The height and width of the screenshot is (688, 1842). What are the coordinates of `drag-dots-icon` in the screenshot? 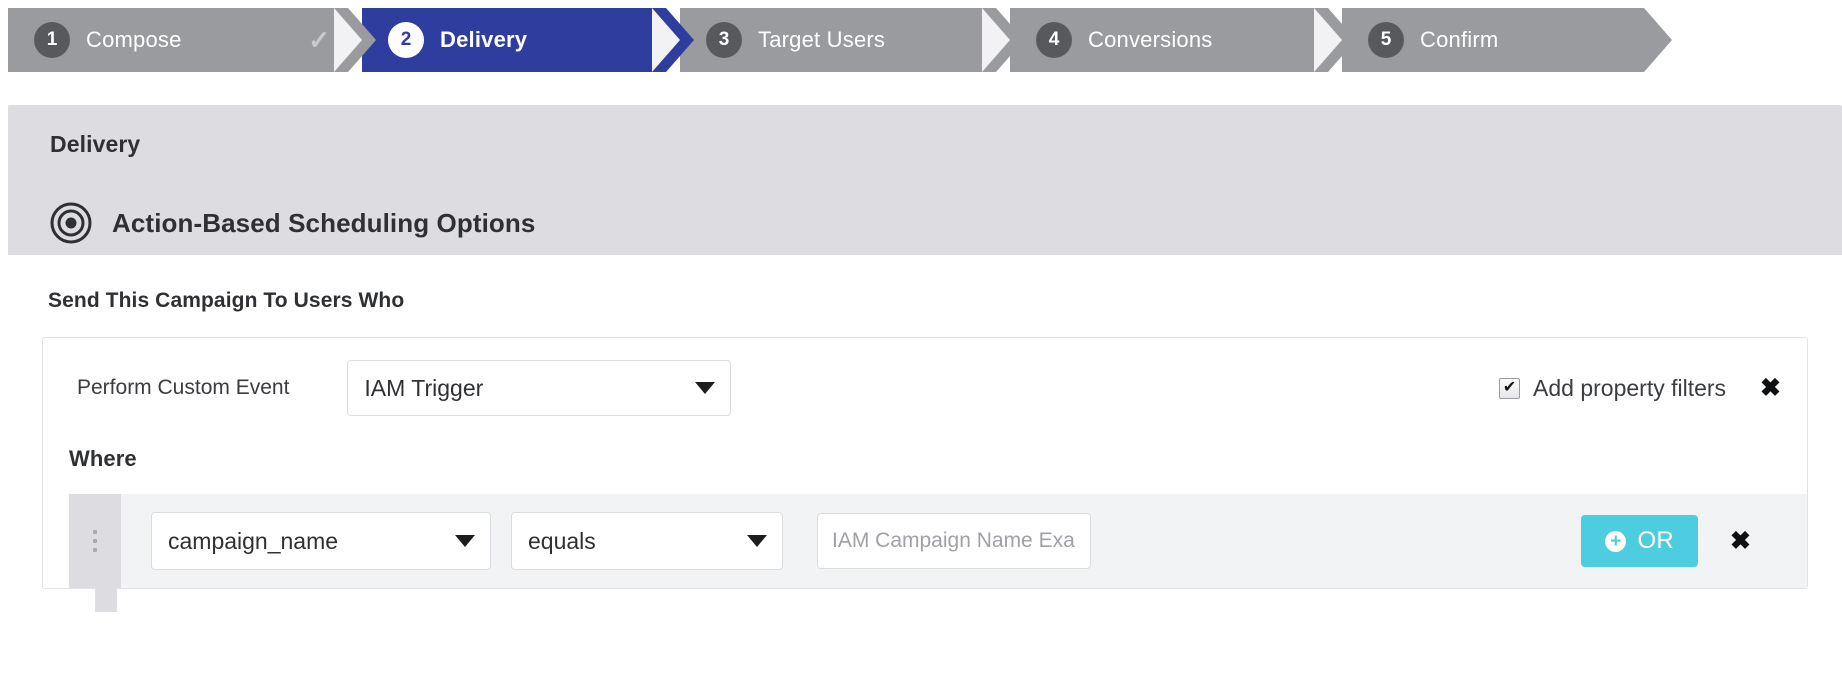 It's located at (95, 541).